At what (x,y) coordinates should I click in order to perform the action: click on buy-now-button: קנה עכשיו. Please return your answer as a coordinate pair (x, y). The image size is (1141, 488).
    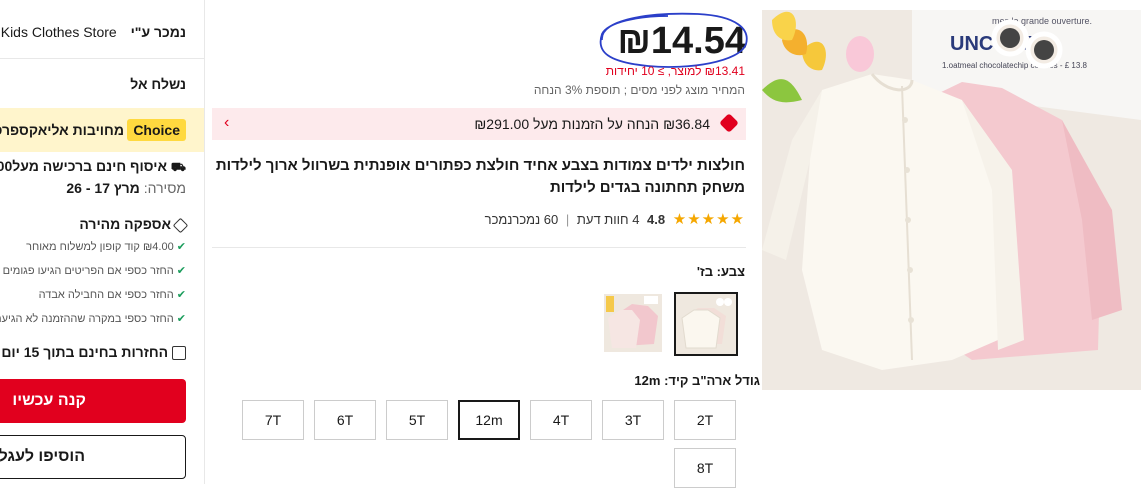
    Looking at the image, I should click on (93, 401).